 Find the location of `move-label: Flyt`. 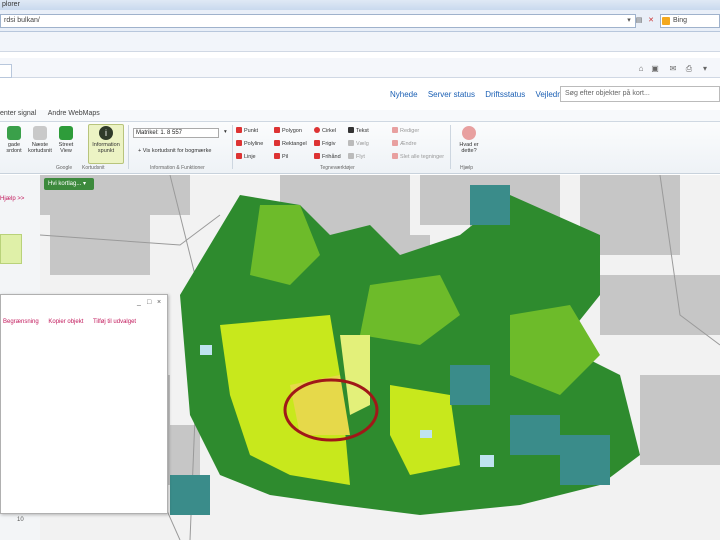

move-label: Flyt is located at coordinates (360, 157).